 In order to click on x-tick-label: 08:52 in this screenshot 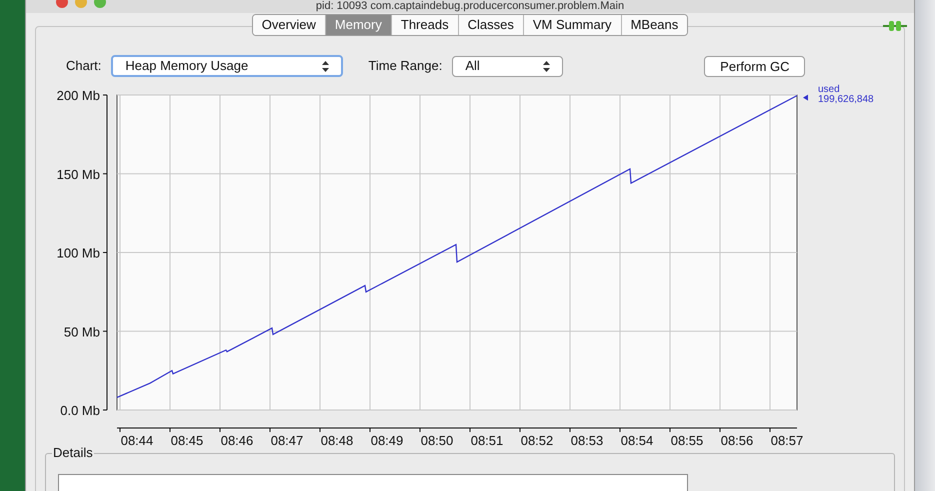, I will do `click(537, 440)`.